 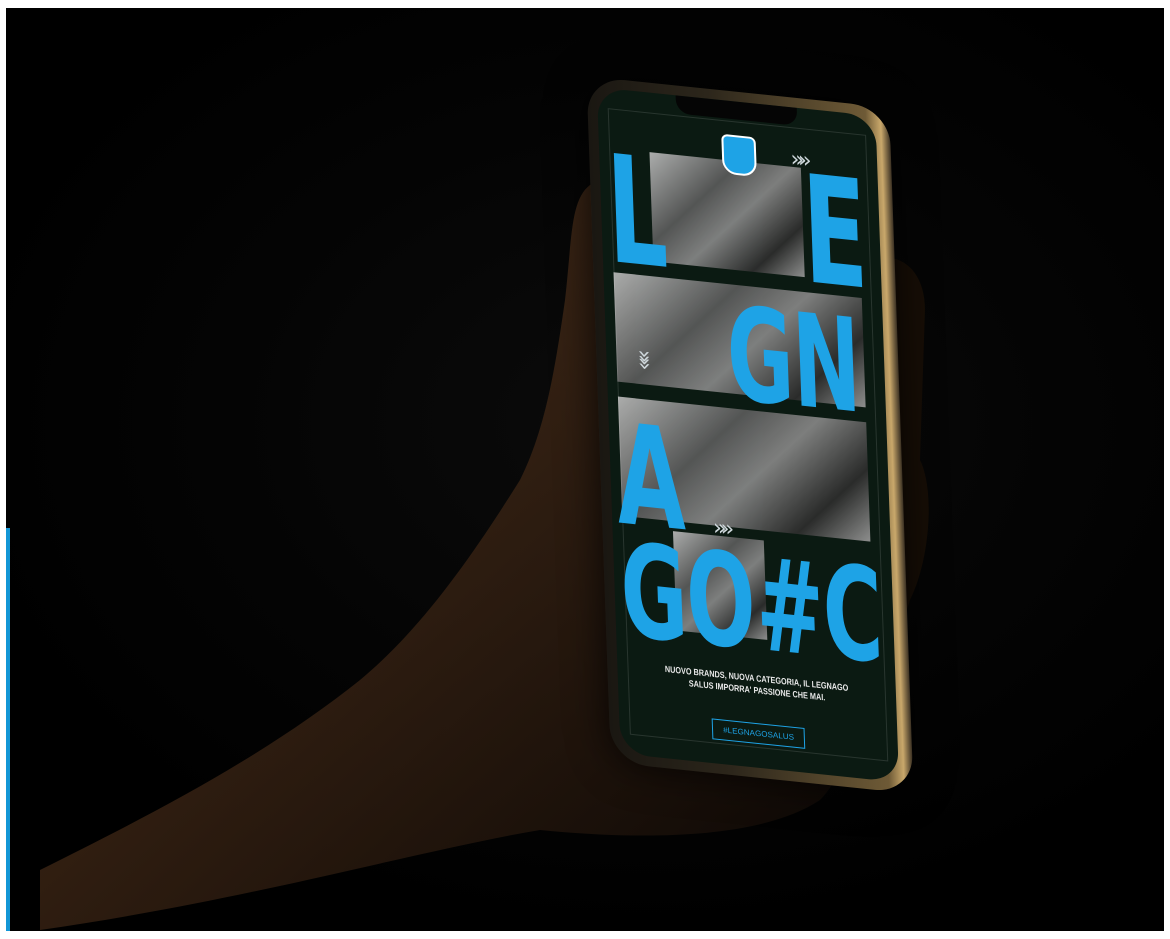 I want to click on letter-hash-c: #C, so click(x=819, y=610).